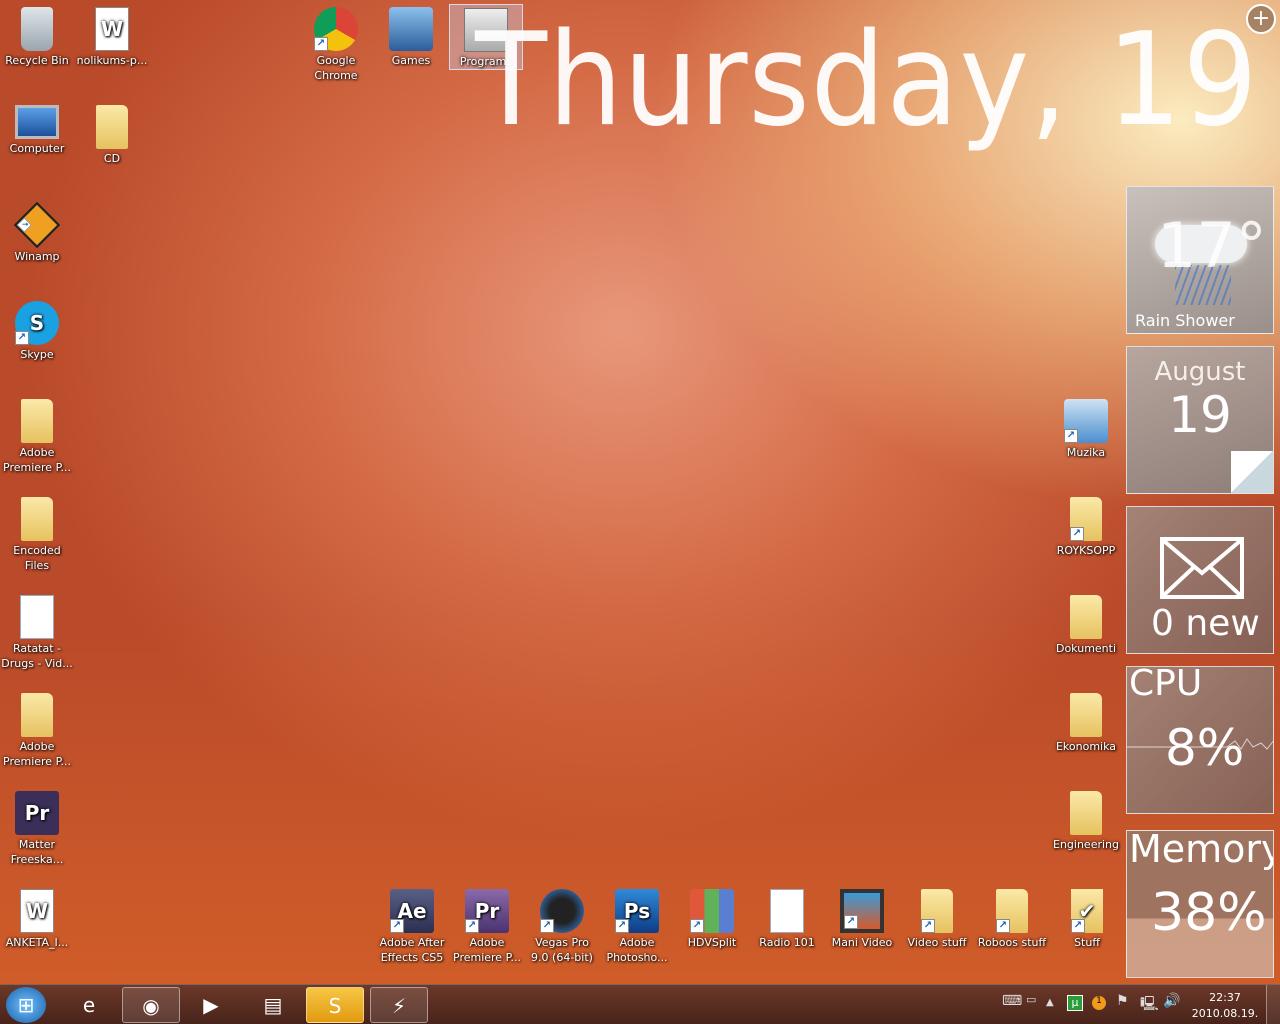 This screenshot has width=1280, height=1024. I want to click on skype-status-icon: 1, so click(1099, 1003).